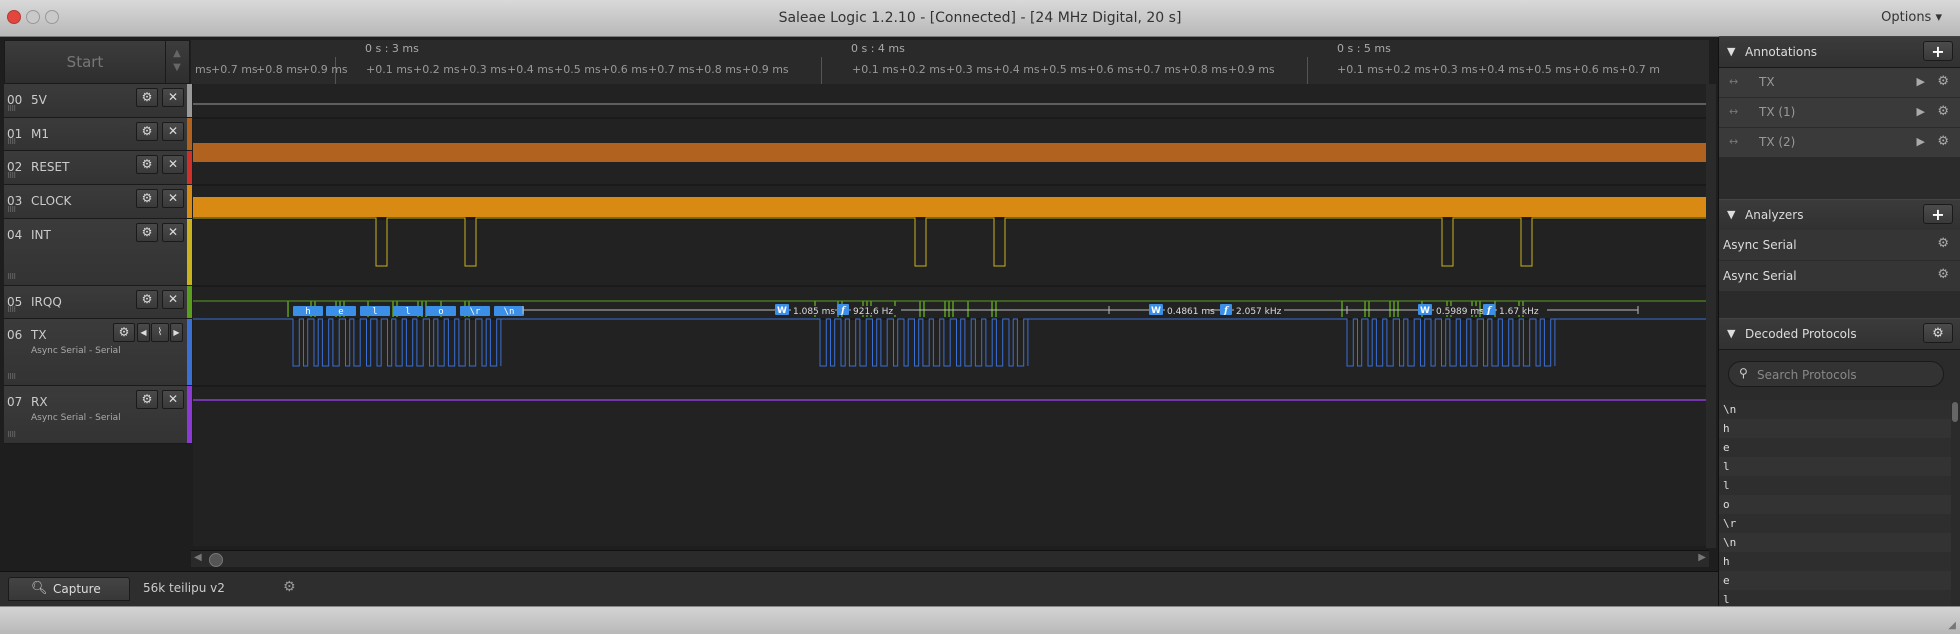  Describe the element at coordinates (1938, 214) in the screenshot. I see `add-analyzer-button: +` at that location.